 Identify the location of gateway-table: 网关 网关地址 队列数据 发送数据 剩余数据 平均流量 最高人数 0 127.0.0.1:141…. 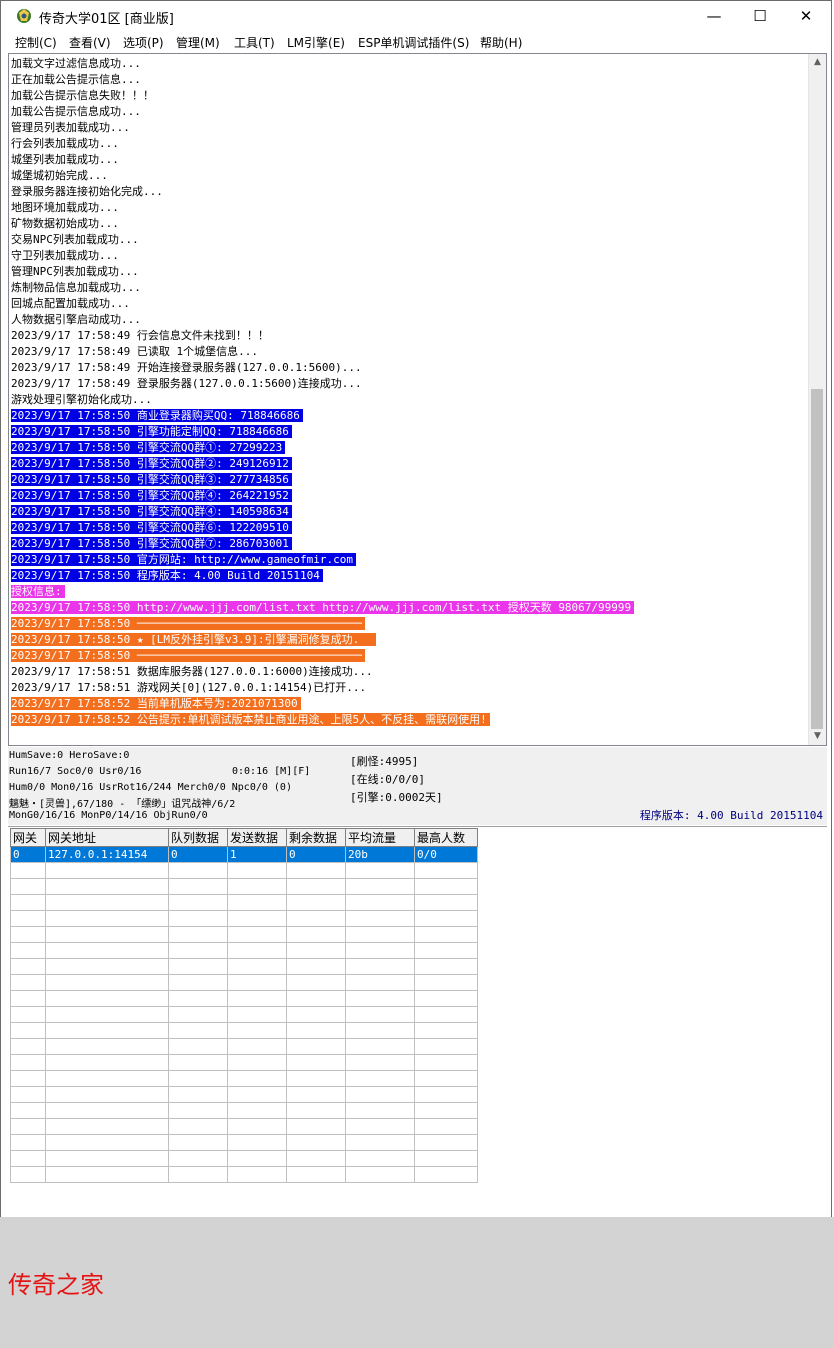
(244, 1005).